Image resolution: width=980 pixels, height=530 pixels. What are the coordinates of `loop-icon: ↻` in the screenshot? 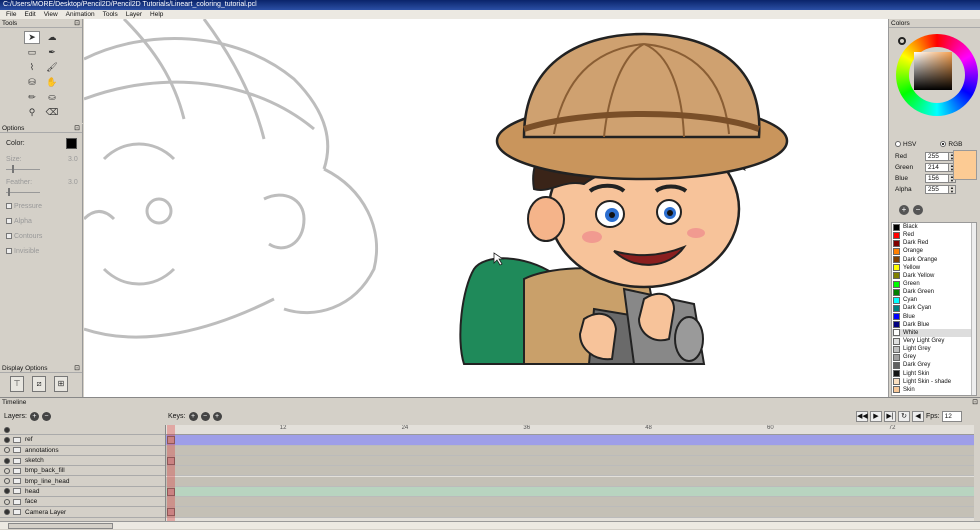 It's located at (904, 416).